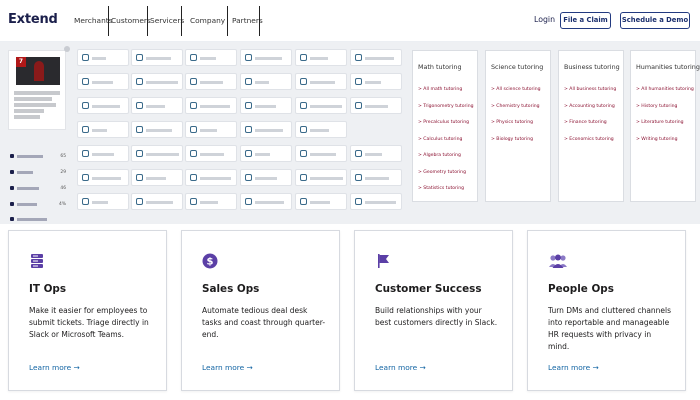  Describe the element at coordinates (247, 21) in the screenshot. I see `nav-partners: Partners` at that location.